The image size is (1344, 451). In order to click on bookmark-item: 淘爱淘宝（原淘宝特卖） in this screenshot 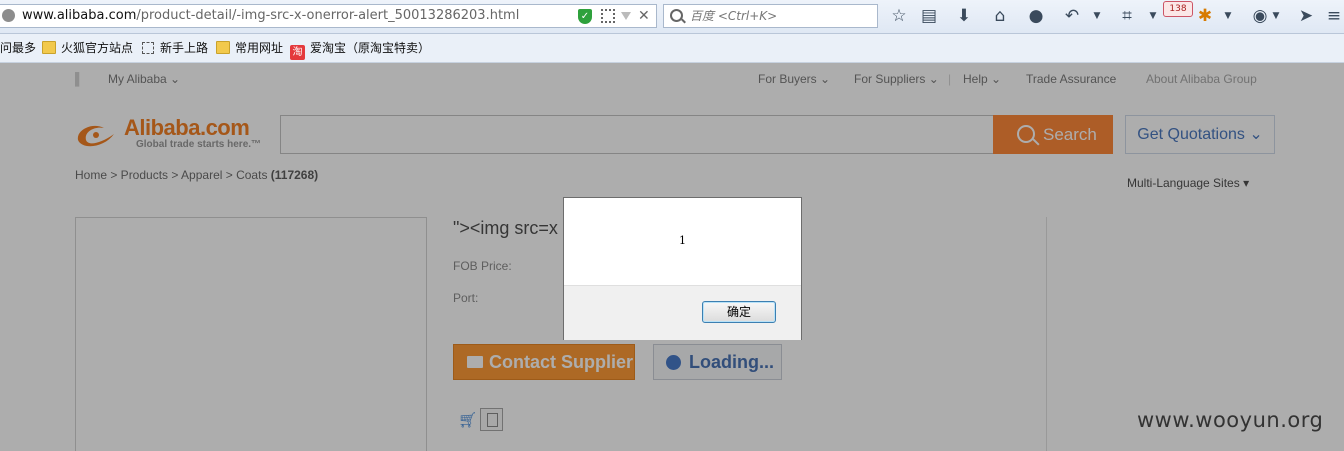, I will do `click(360, 48)`.